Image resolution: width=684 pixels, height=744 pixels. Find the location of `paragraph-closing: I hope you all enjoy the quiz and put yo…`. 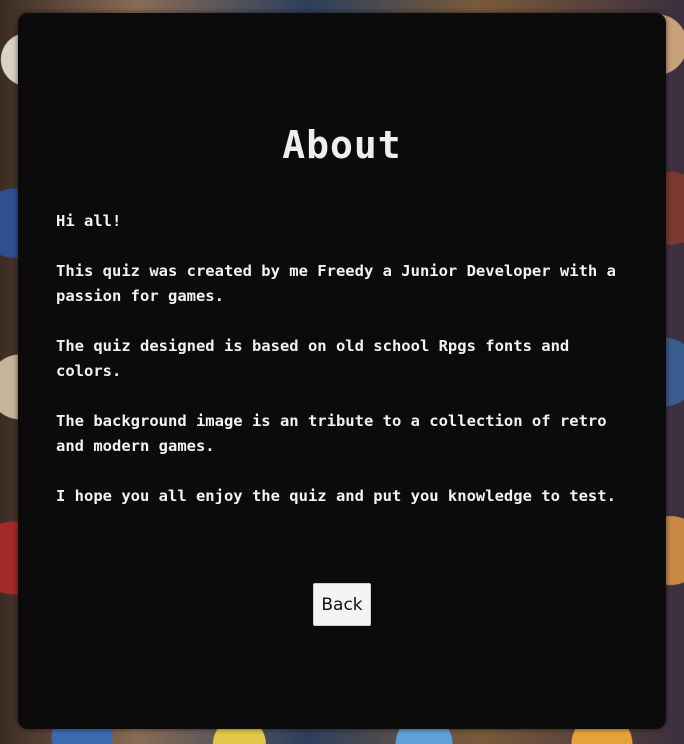

paragraph-closing: I hope you all enjoy the quiz and put yo… is located at coordinates (336, 496).